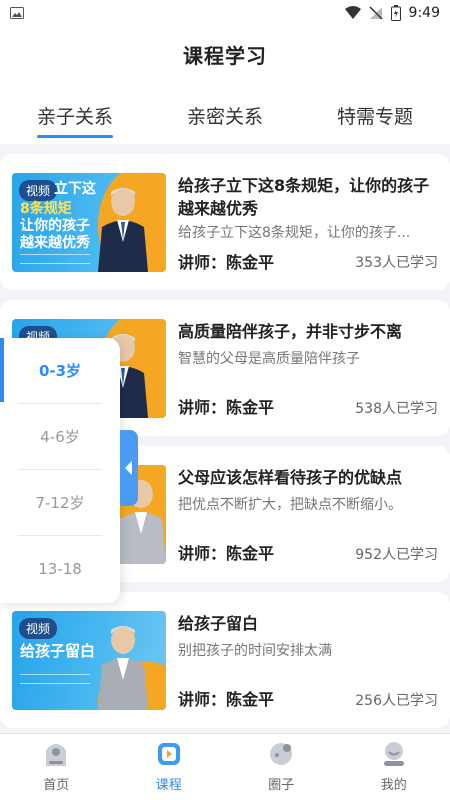 Image resolution: width=450 pixels, height=800 pixels. I want to click on signal-icon, so click(376, 13).